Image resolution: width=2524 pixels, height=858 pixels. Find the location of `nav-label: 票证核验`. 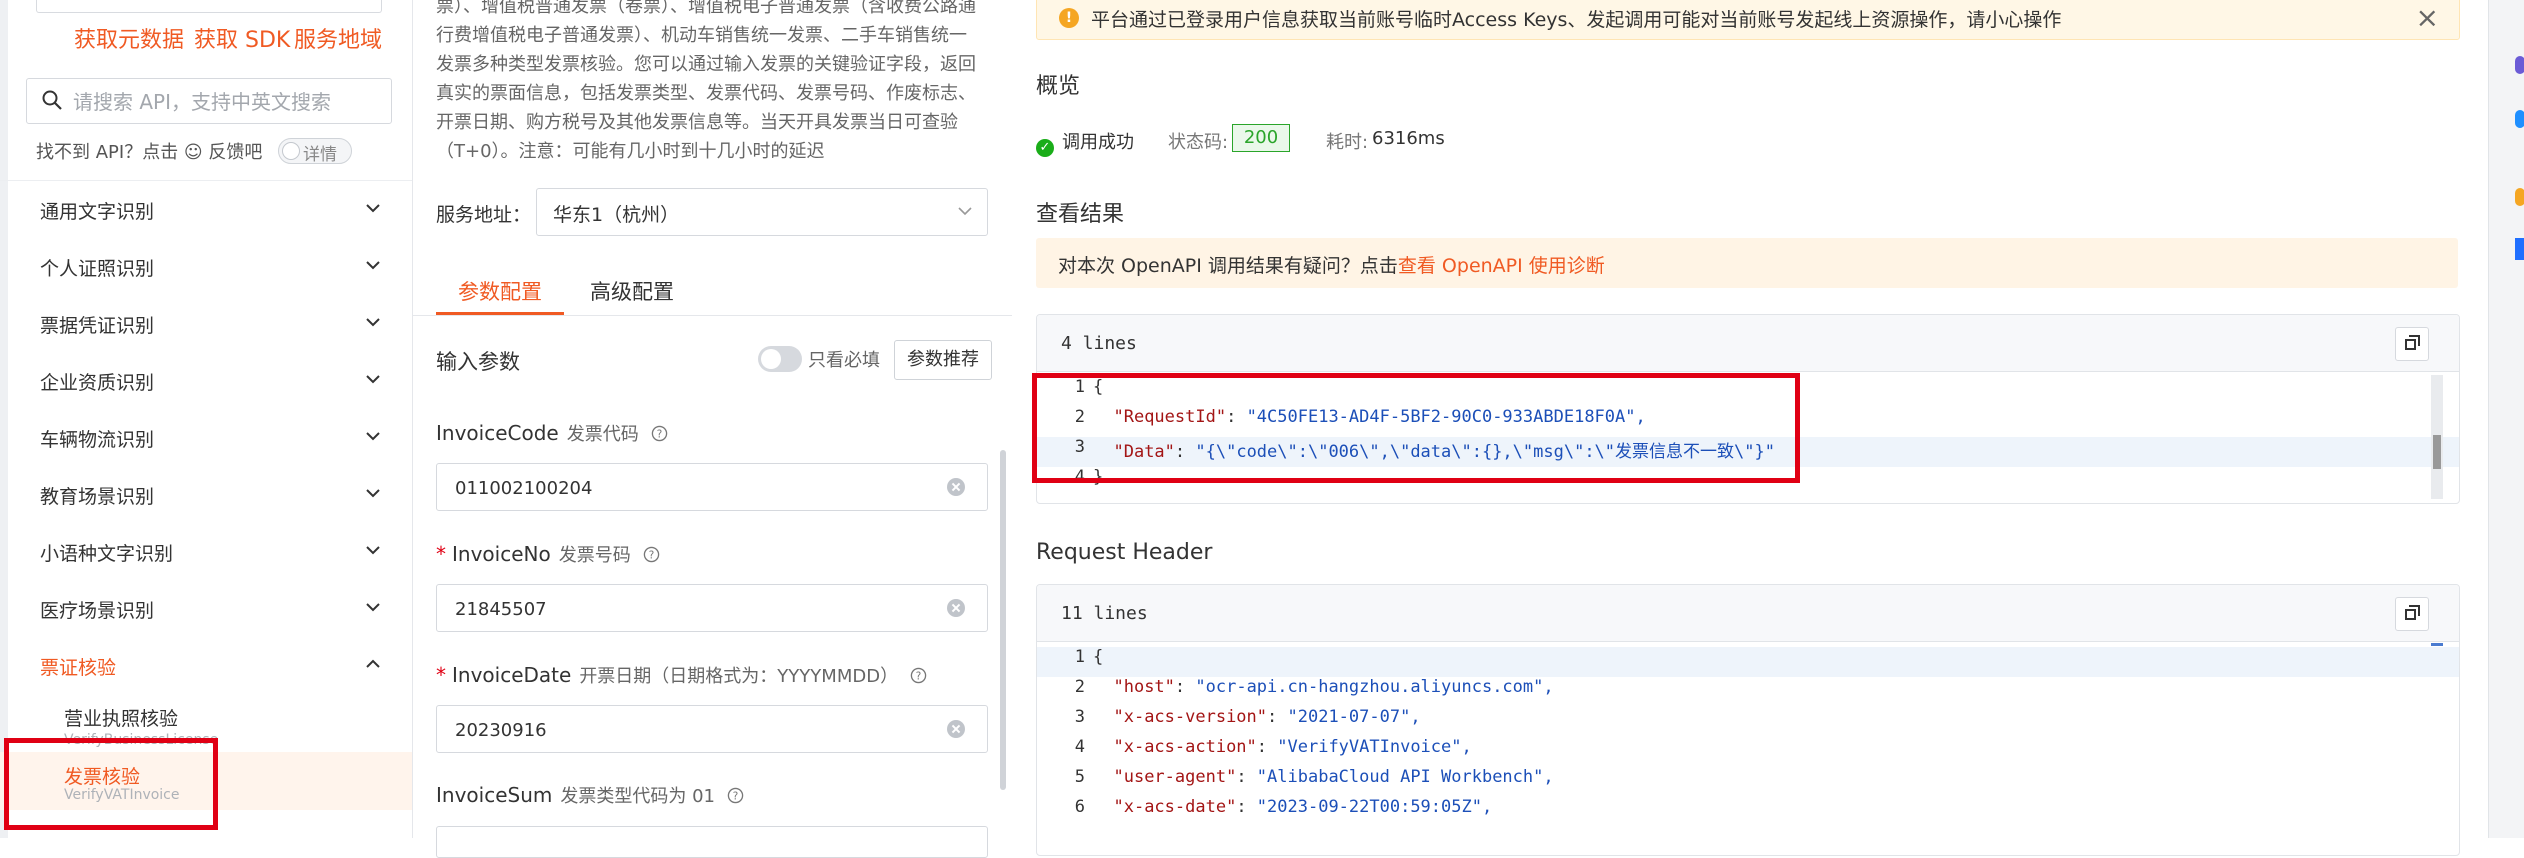

nav-label: 票证核验 is located at coordinates (78, 668).